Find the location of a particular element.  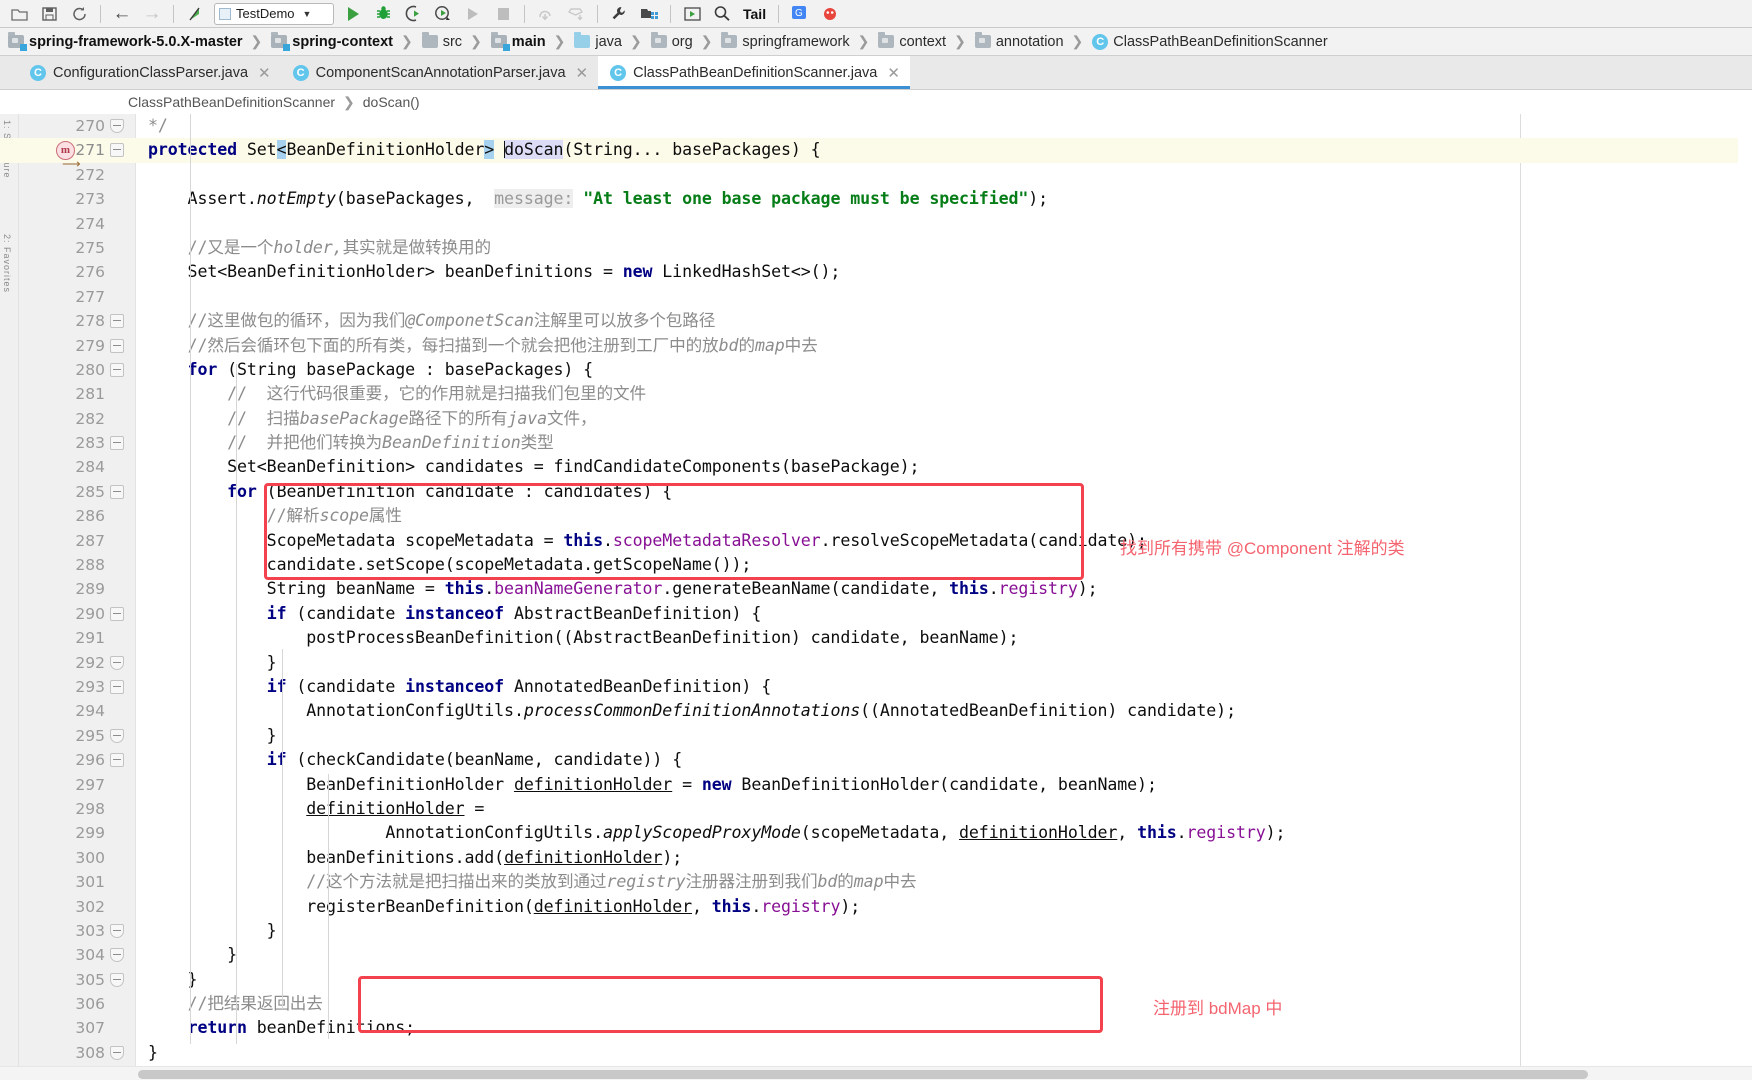

rerun-icon is located at coordinates (473, 14).